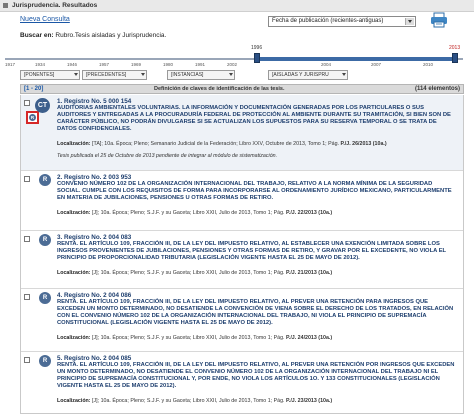 This screenshot has width=474, height=416. I want to click on timeline-year: 2002, so click(232, 64).